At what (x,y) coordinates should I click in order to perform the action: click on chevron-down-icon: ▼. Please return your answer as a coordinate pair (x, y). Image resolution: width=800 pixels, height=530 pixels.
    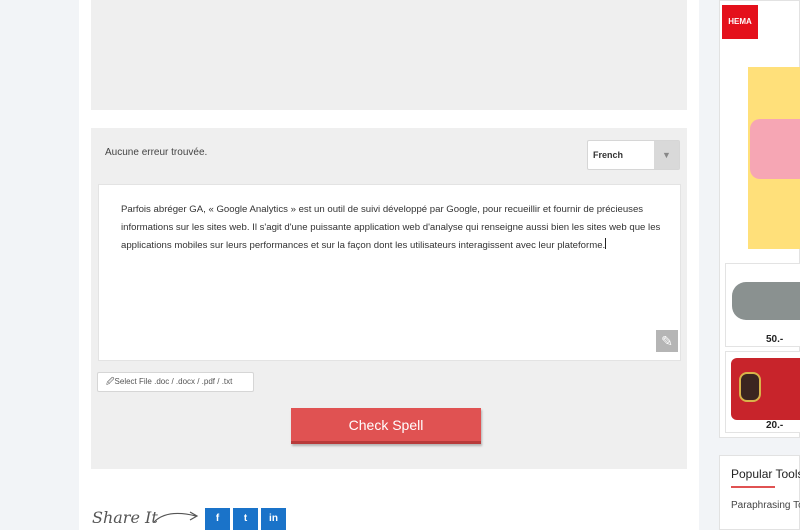
    Looking at the image, I should click on (666, 155).